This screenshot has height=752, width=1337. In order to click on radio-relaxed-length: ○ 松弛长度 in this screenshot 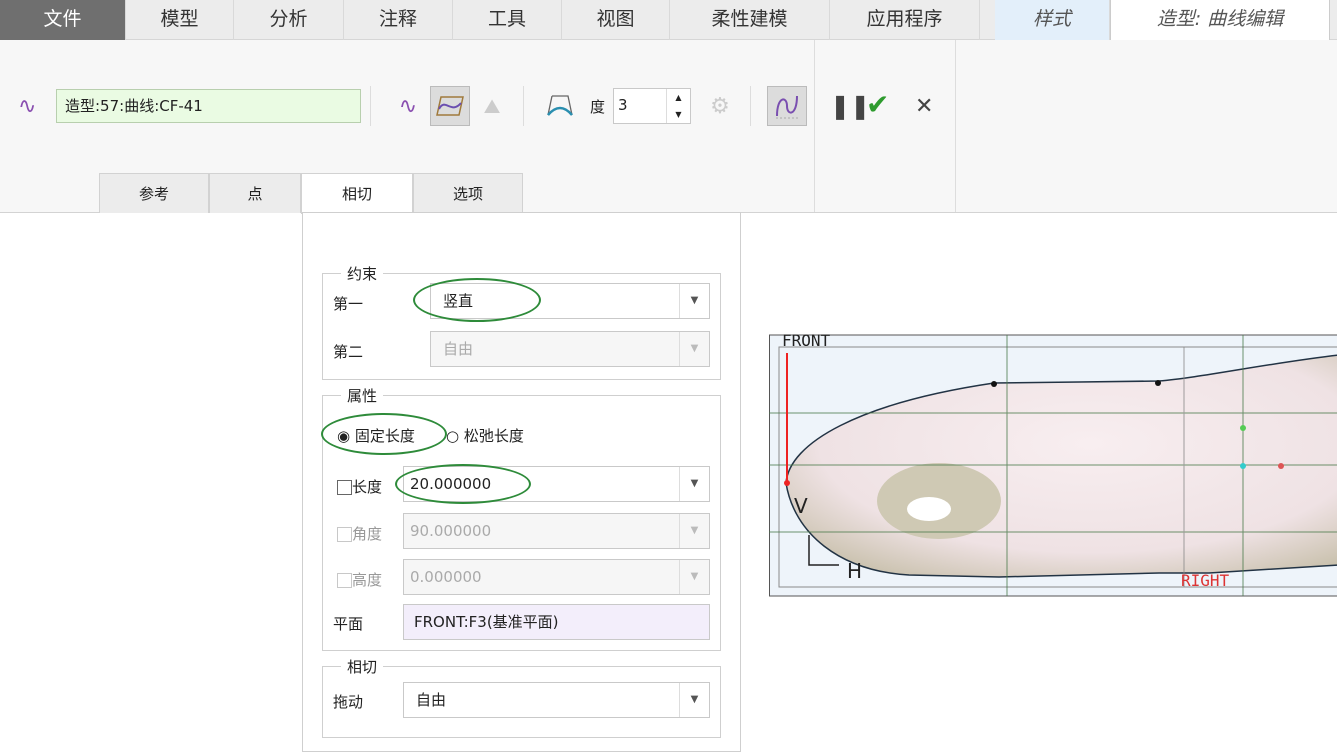, I will do `click(485, 435)`.